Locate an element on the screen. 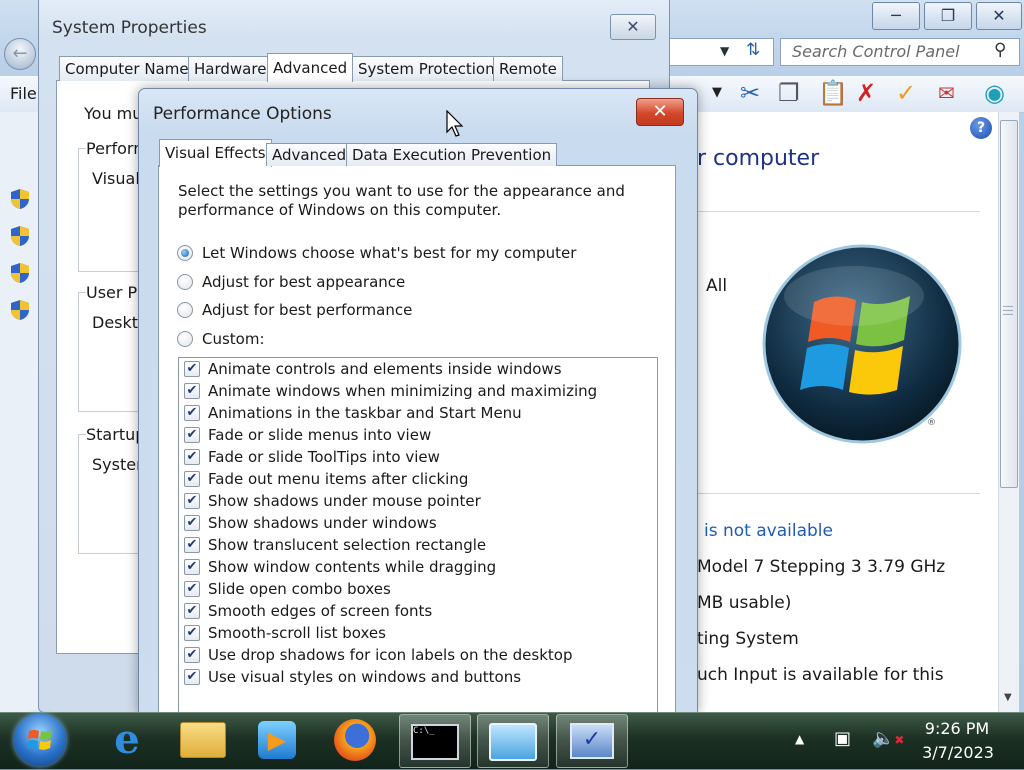 Image resolution: width=1024 pixels, height=770 pixels. checkbox-label: Smooth-scroll list boxes is located at coordinates (297, 633).